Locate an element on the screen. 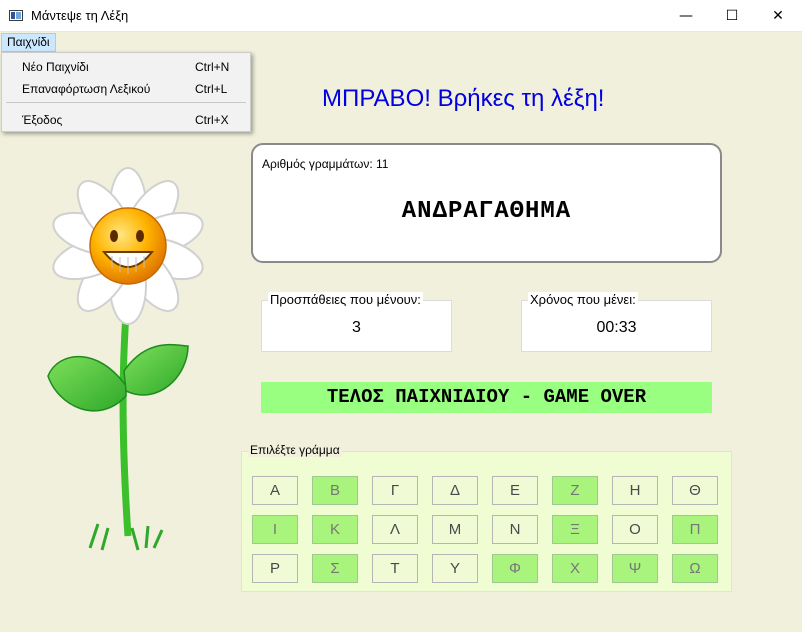 Image resolution: width=802 pixels, height=632 pixels. minimize-button: — is located at coordinates (686, 16).